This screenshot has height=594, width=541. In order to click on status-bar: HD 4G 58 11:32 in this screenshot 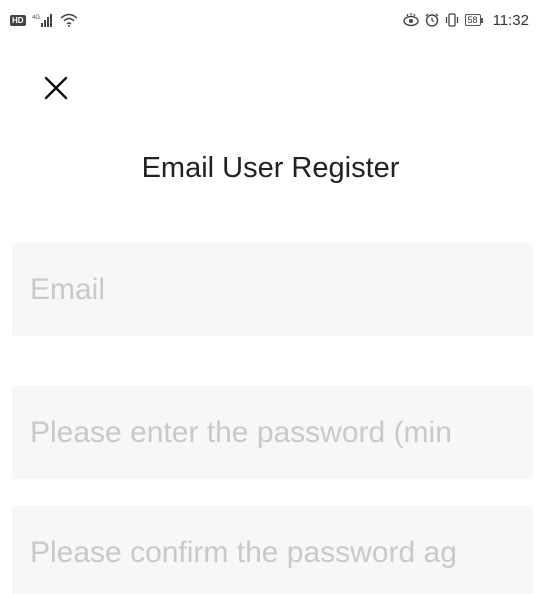, I will do `click(270, 20)`.